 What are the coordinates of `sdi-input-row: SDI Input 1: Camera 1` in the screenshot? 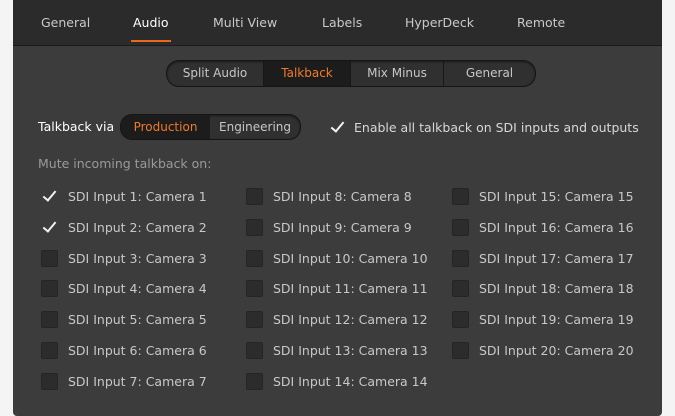 It's located at (124, 196).